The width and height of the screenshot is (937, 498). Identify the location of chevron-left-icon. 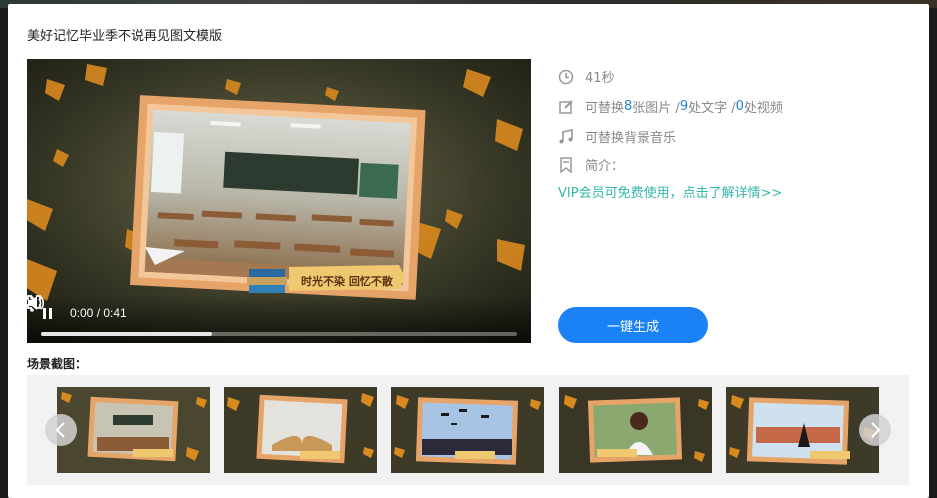
(60, 430).